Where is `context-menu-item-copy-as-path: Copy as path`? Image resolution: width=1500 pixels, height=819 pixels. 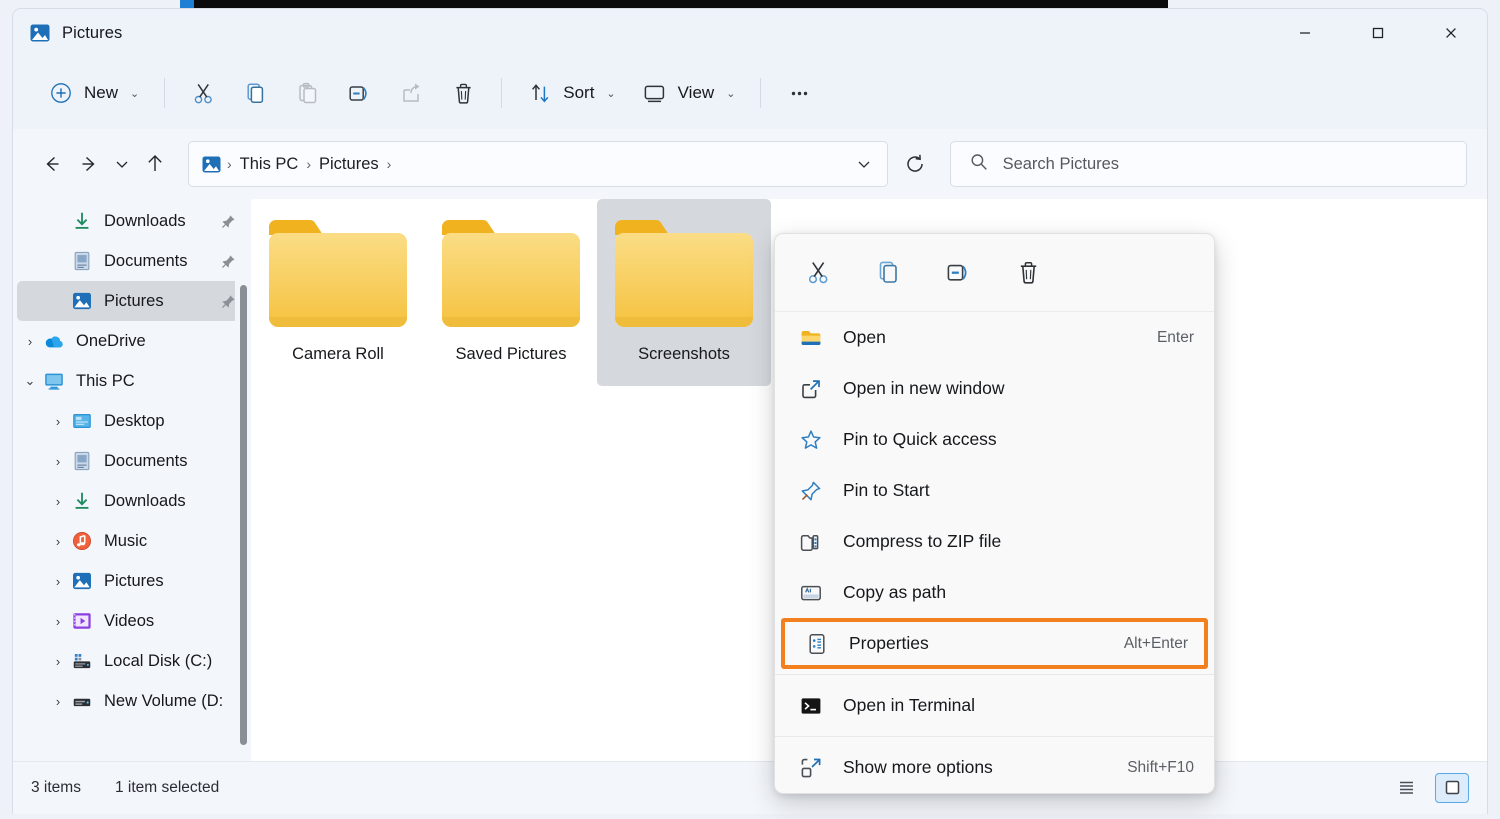 context-menu-item-copy-as-path: Copy as path is located at coordinates (994, 592).